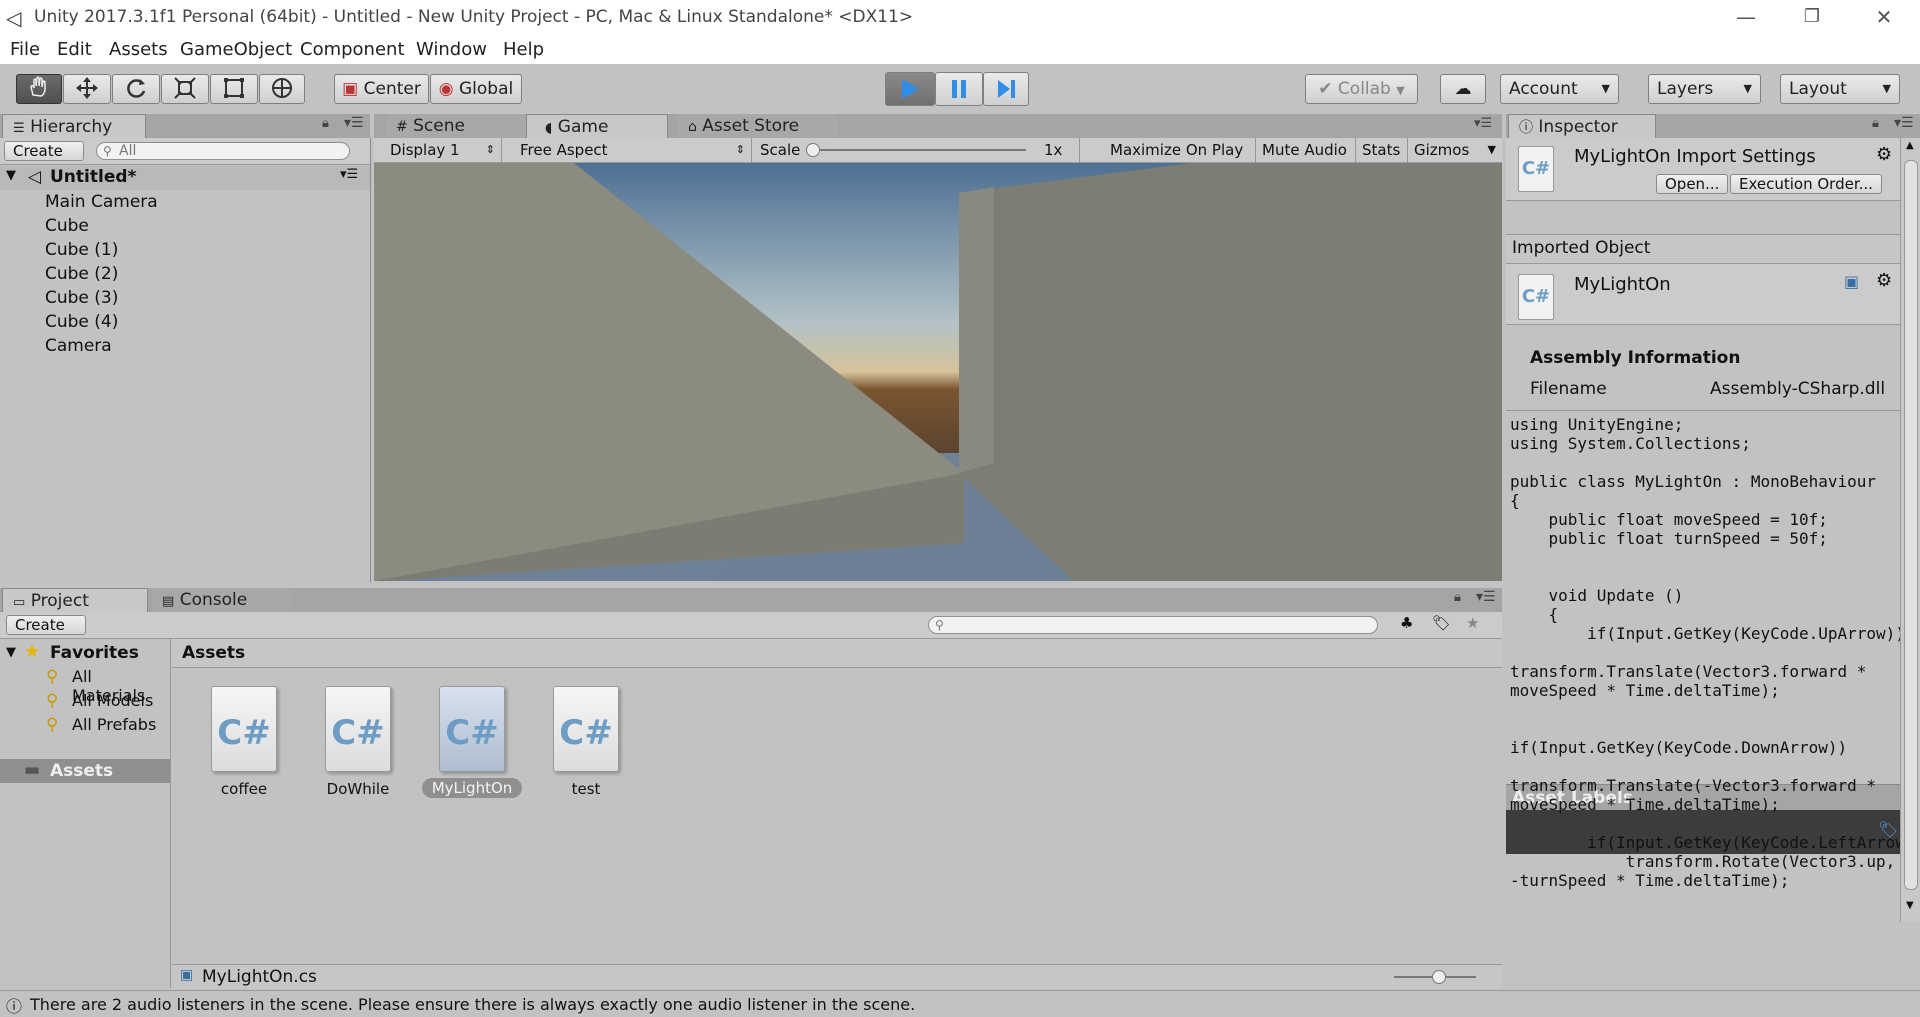 The width and height of the screenshot is (1920, 1017). Describe the element at coordinates (185, 89) in the screenshot. I see `scale-tool-icon` at that location.